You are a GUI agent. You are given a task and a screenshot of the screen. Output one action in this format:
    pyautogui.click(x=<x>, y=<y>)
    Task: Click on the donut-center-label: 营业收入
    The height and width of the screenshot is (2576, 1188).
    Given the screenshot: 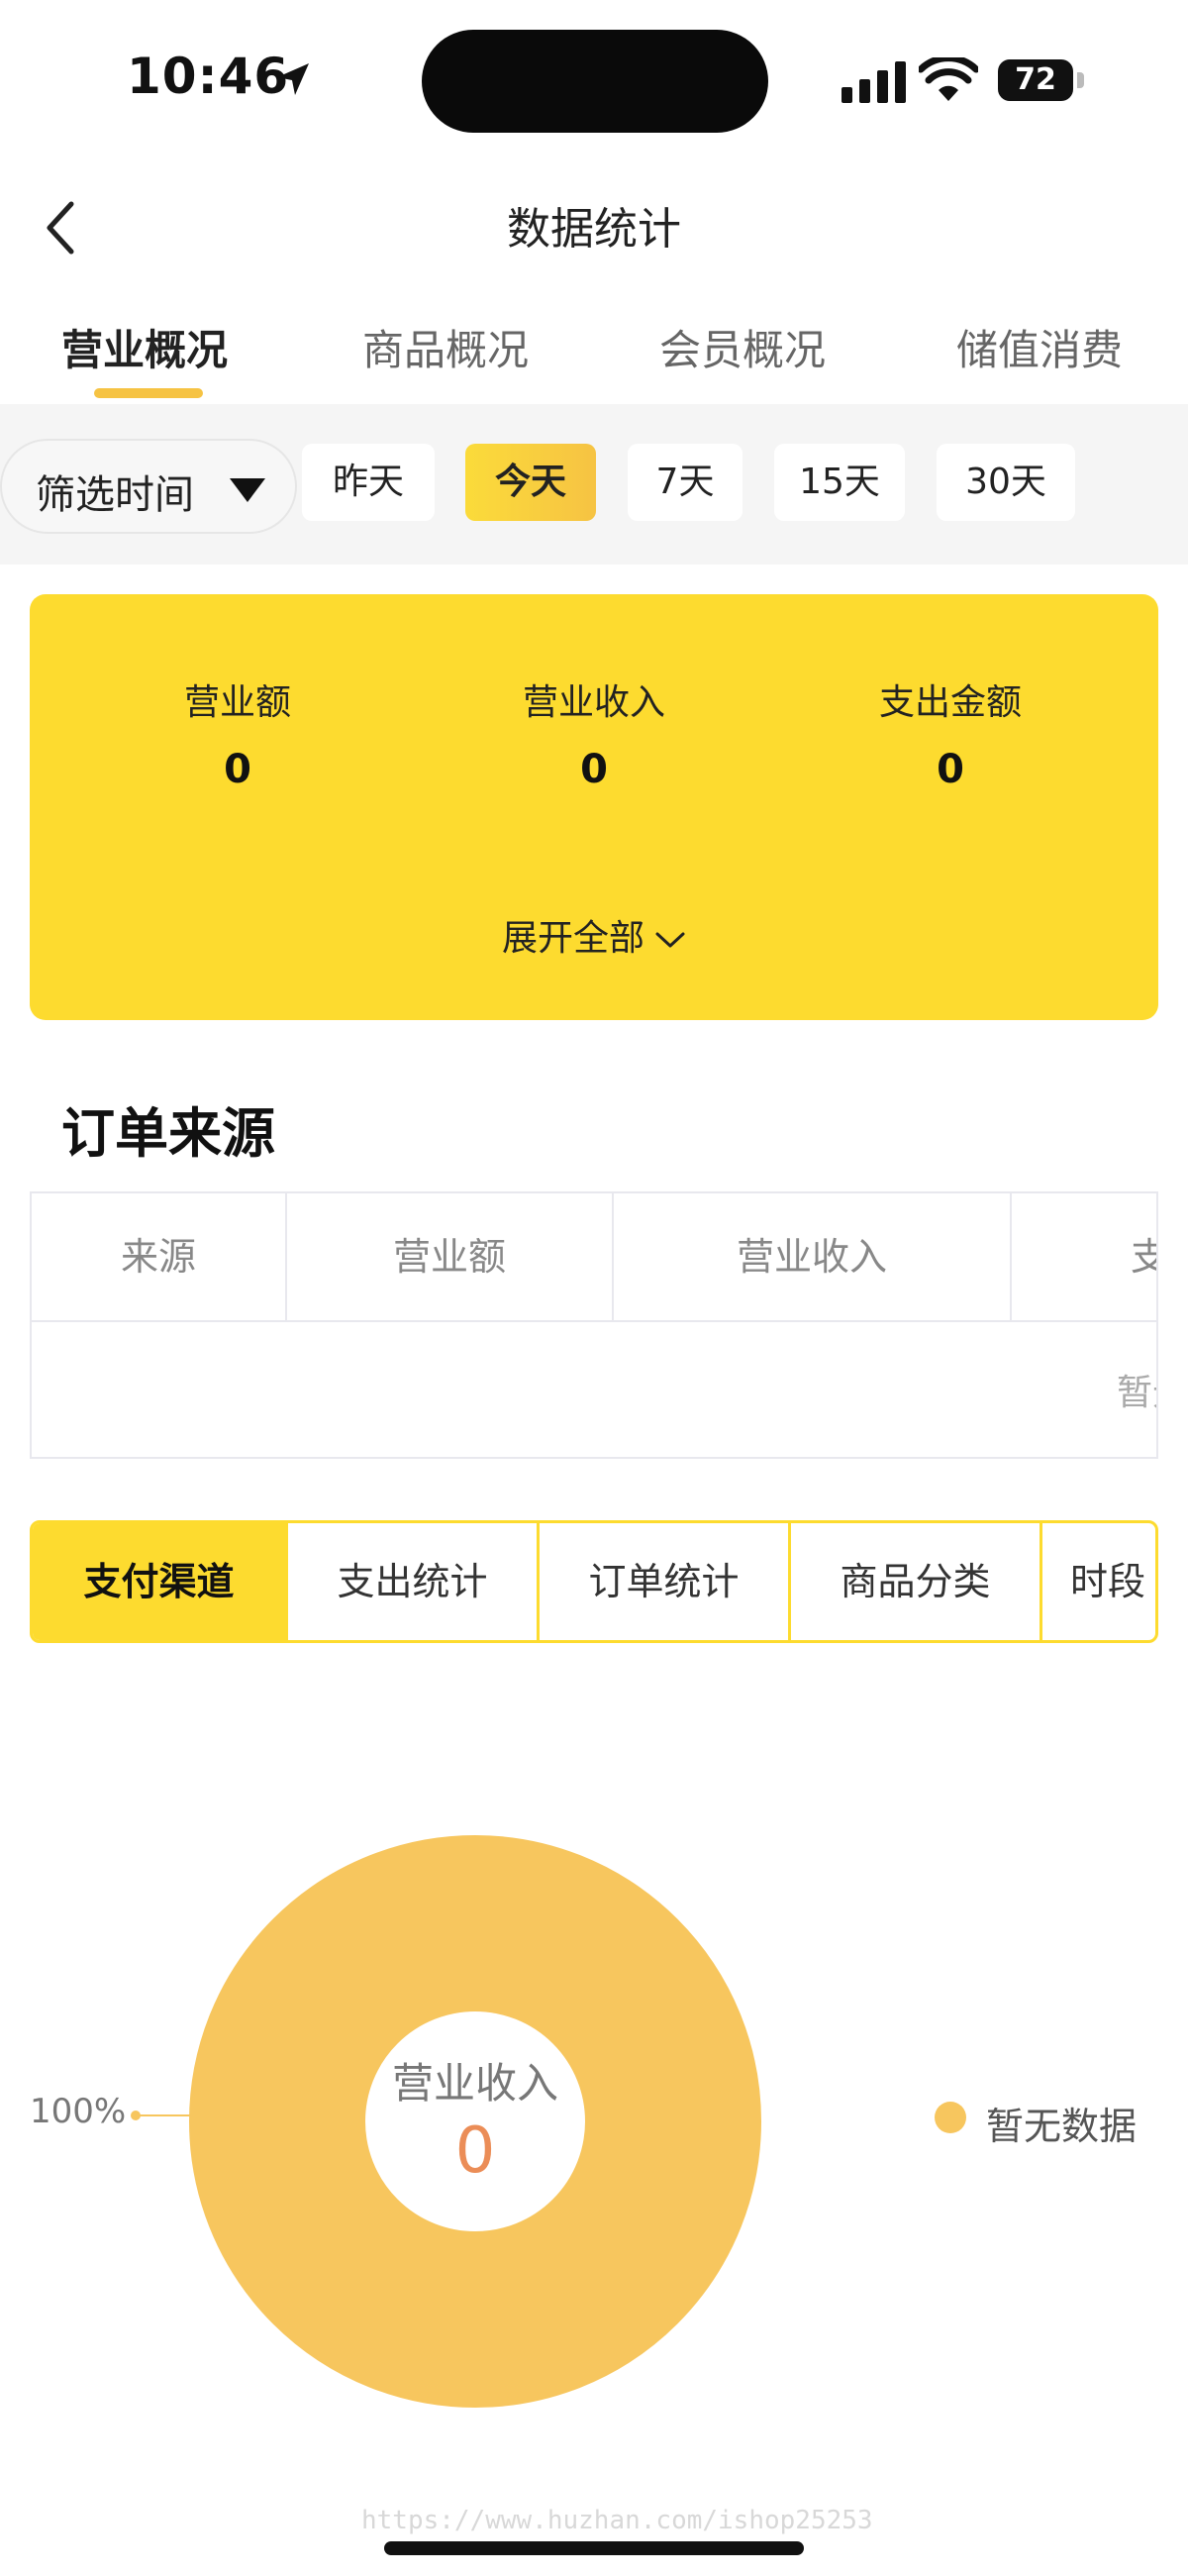 What is the action you would take?
    pyautogui.click(x=475, y=2083)
    